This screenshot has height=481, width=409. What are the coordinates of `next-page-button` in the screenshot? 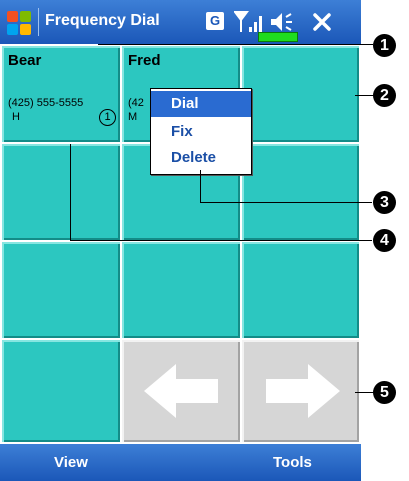 It's located at (300, 391).